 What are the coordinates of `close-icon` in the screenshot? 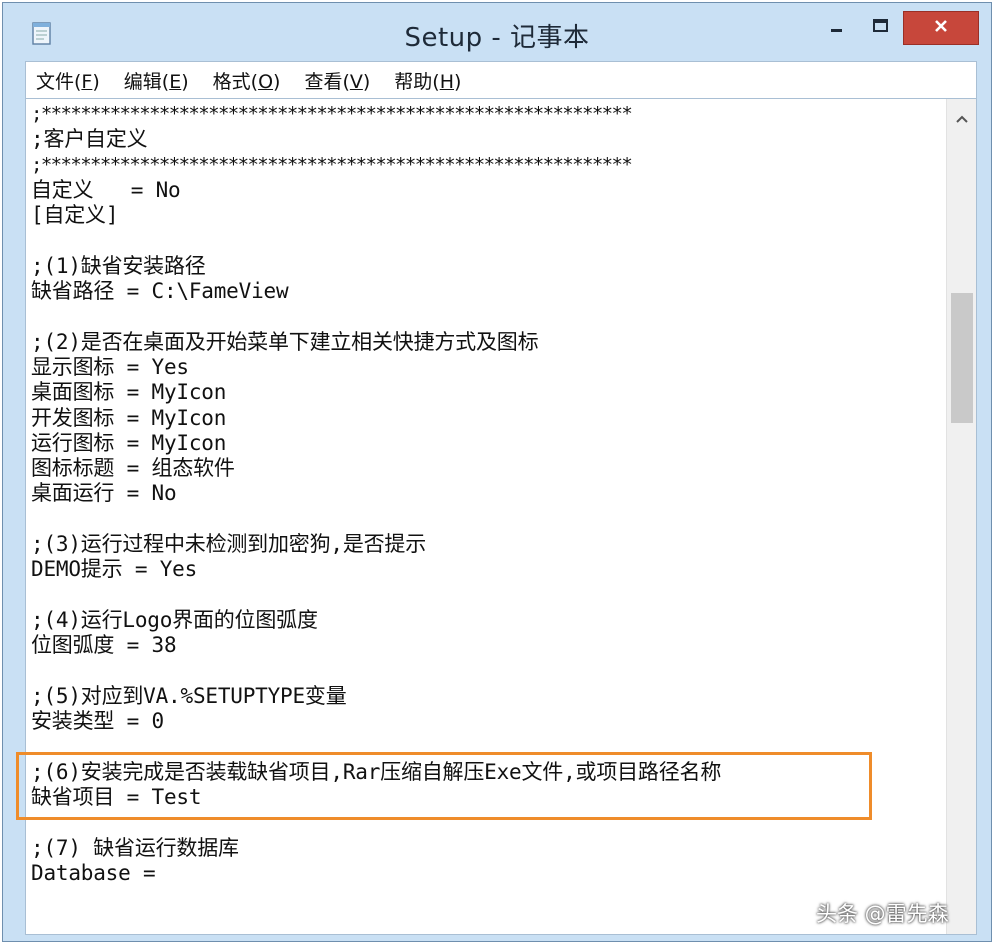 It's located at (941, 28).